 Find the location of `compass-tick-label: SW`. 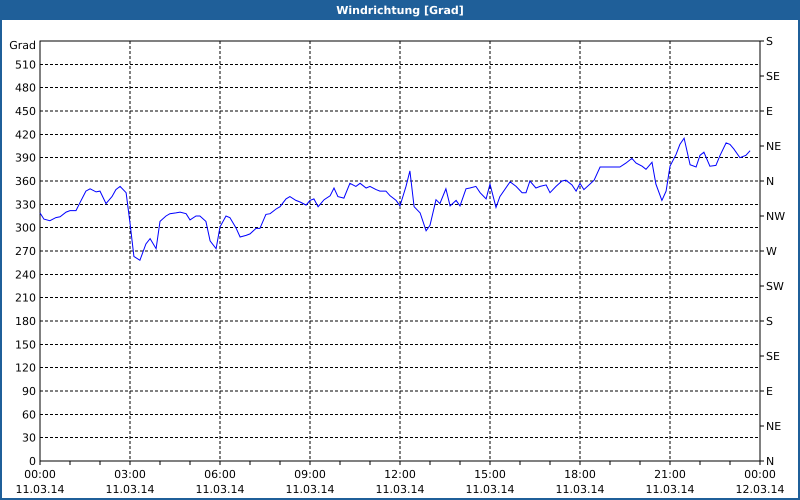

compass-tick-label: SW is located at coordinates (775, 286).